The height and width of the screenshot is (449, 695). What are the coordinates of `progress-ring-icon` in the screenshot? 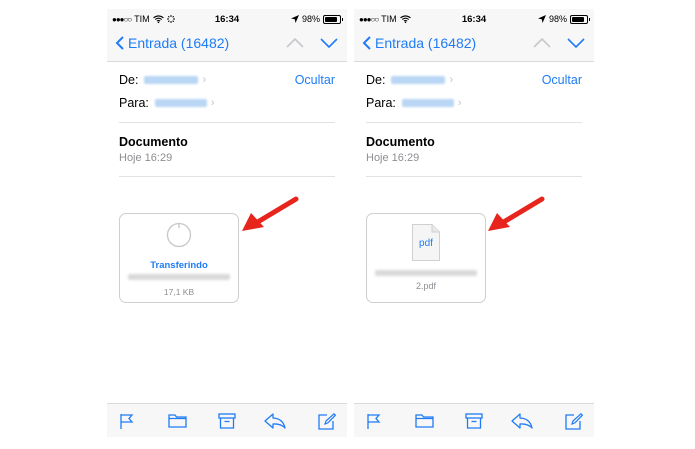 It's located at (179, 235).